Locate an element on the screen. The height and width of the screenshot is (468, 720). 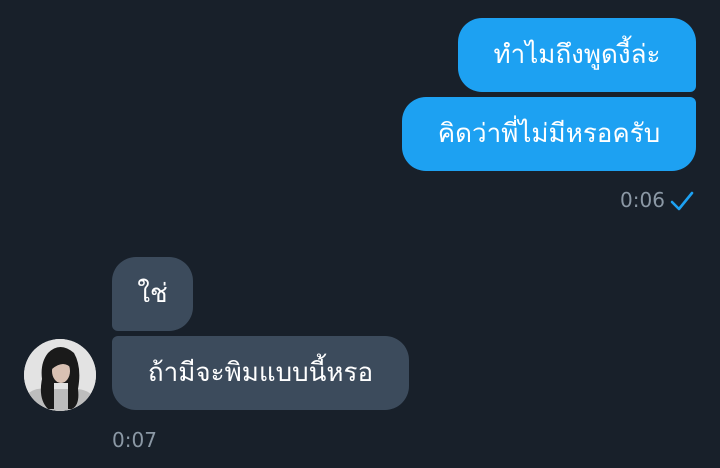
message-text: ถ้ามีจะพิมแบบนี้หรอ is located at coordinates (260, 373).